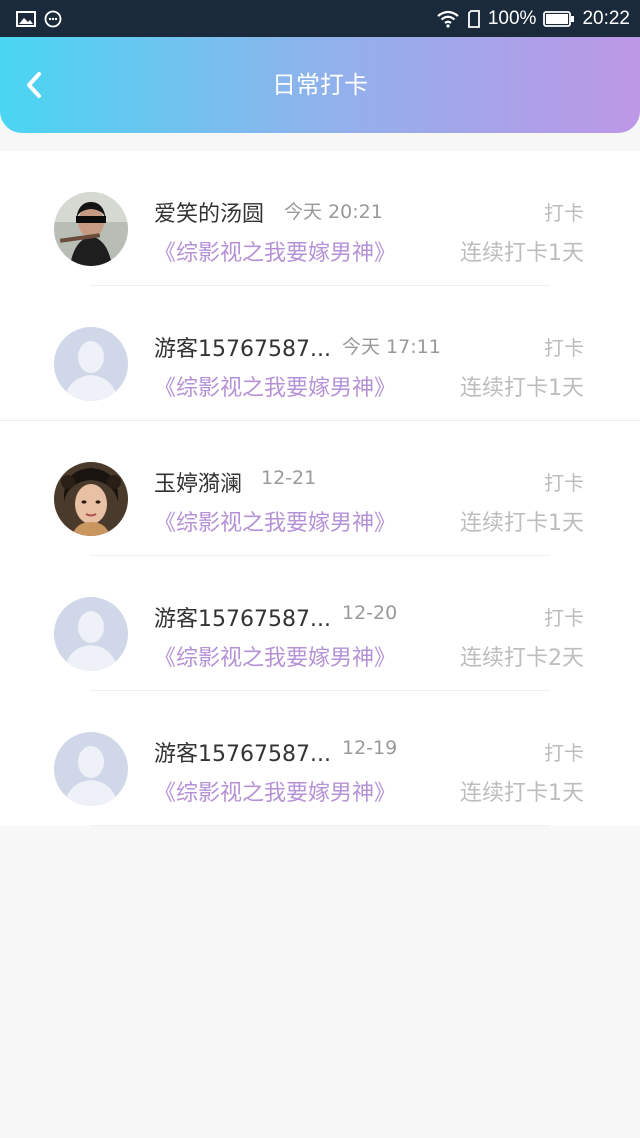 The width and height of the screenshot is (640, 1138). I want to click on back-button, so click(34, 85).